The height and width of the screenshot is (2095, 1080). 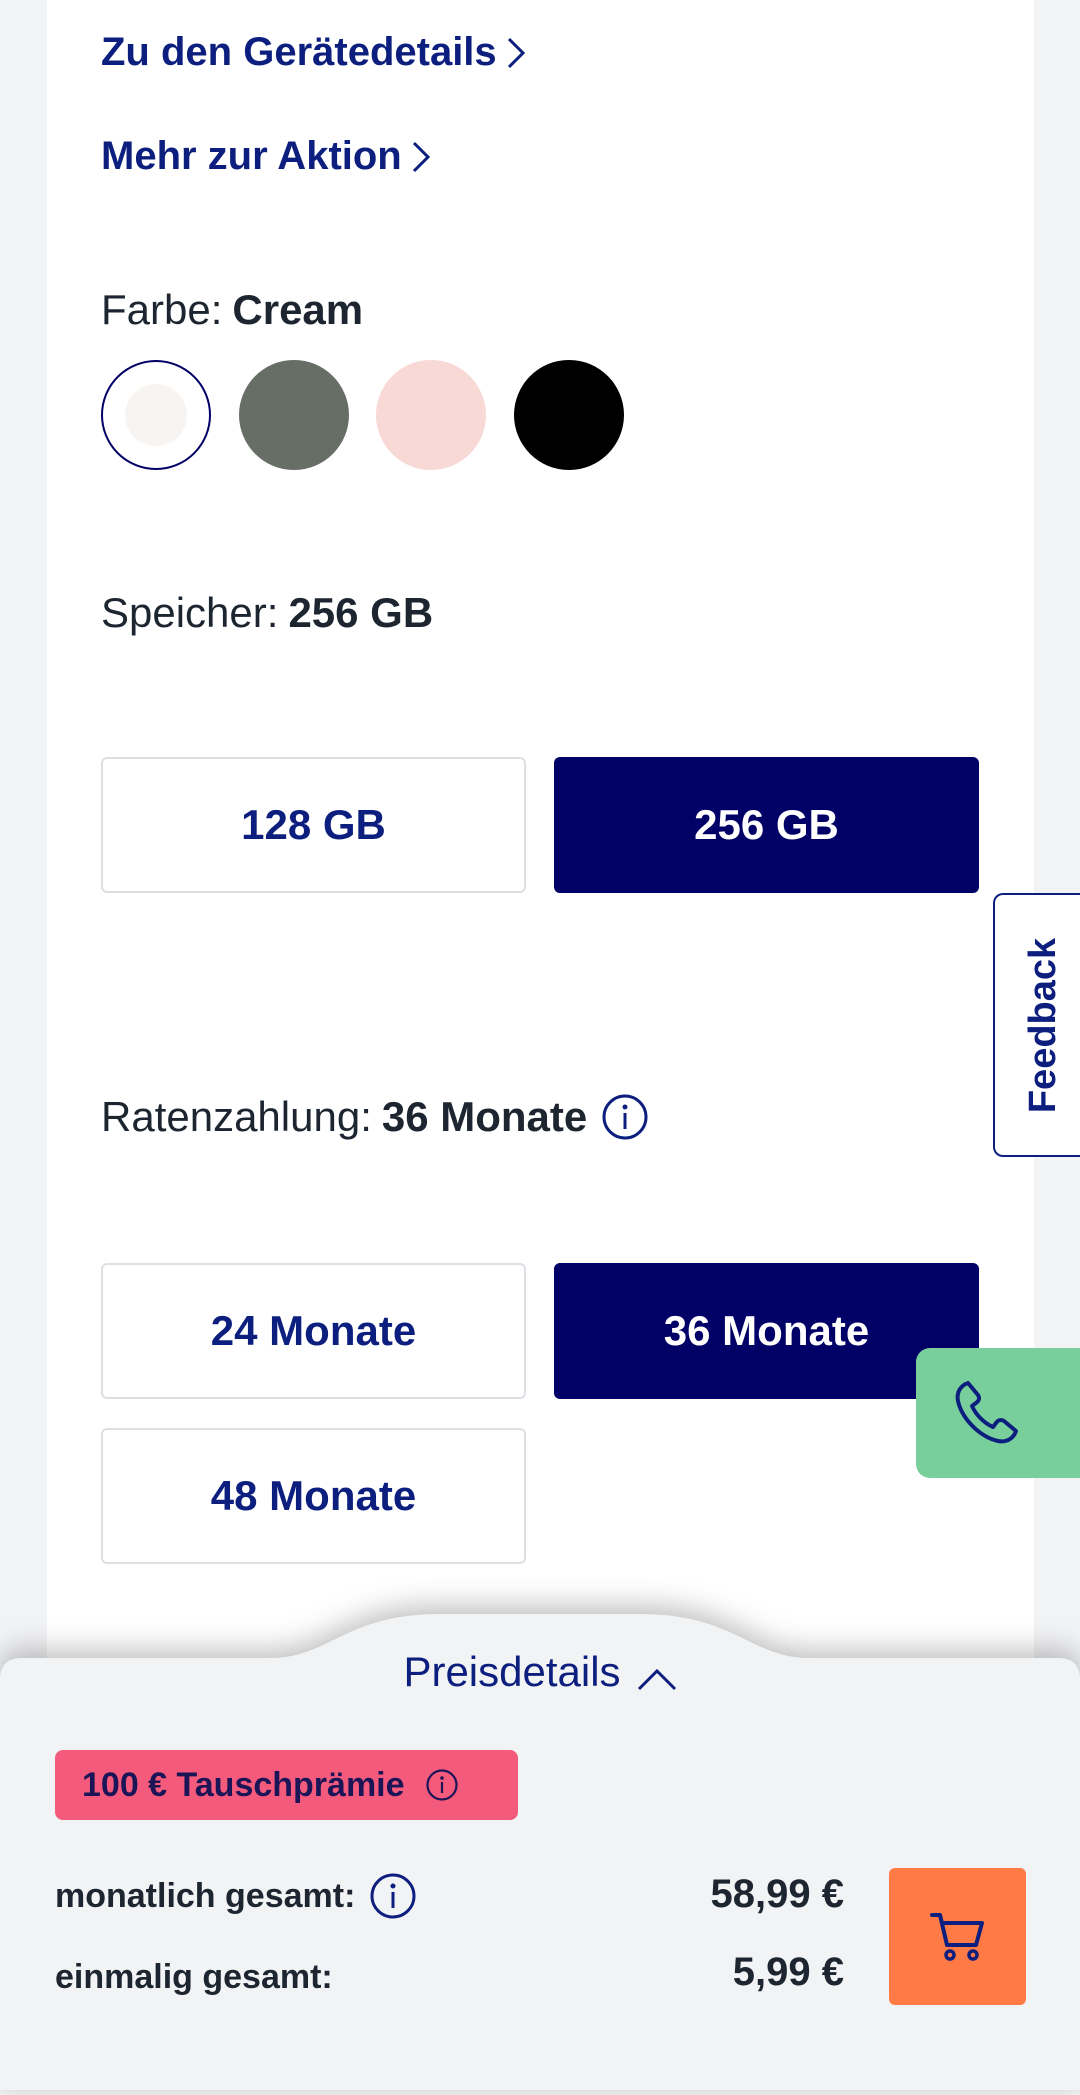 I want to click on one-time-total-label-row: einmalig gesamt:, so click(x=194, y=1977).